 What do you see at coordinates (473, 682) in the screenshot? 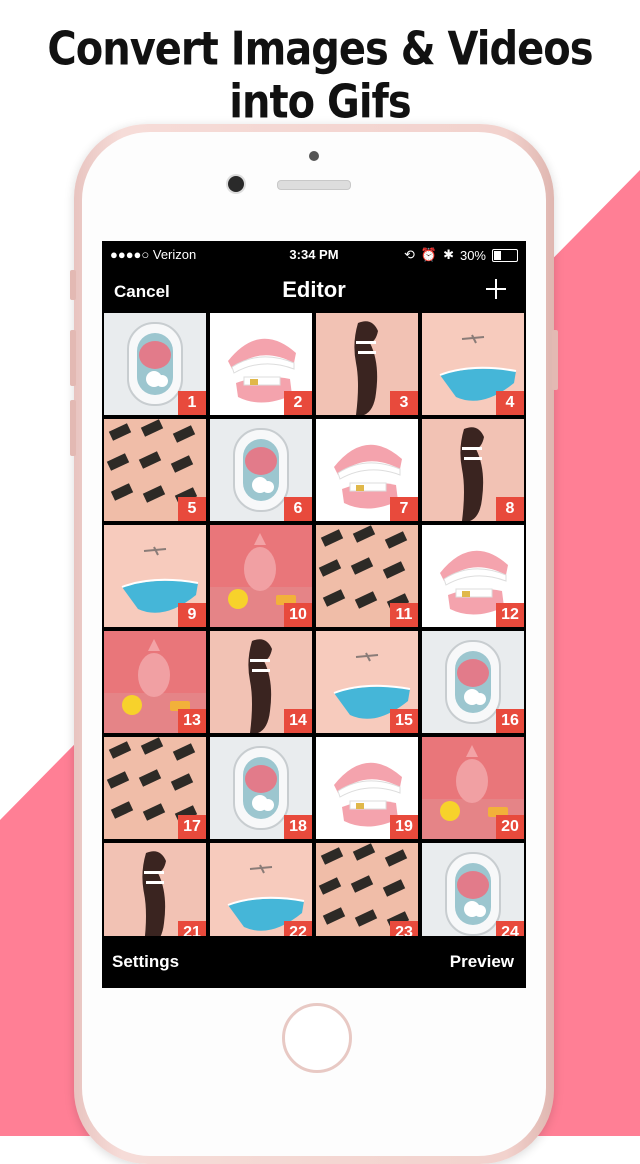
I see `media-tile: 16` at bounding box center [473, 682].